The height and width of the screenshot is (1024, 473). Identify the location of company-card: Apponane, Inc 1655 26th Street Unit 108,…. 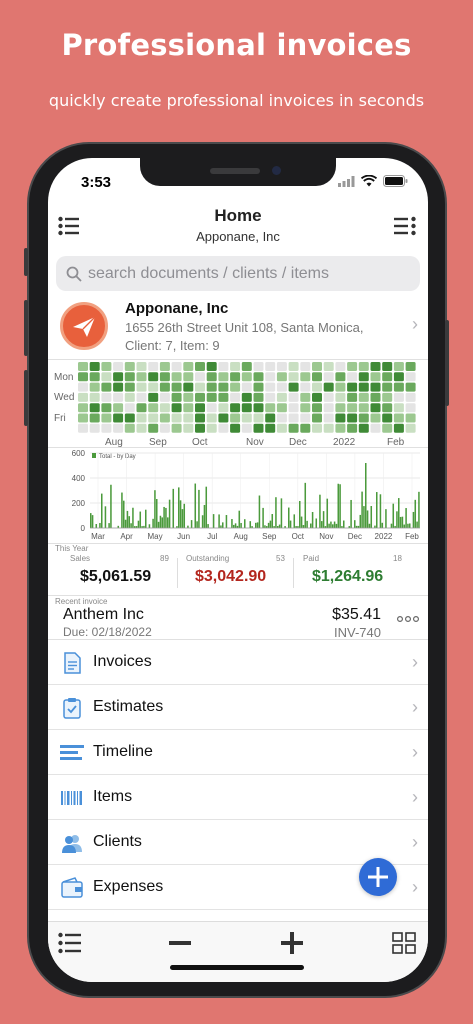
(238, 328).